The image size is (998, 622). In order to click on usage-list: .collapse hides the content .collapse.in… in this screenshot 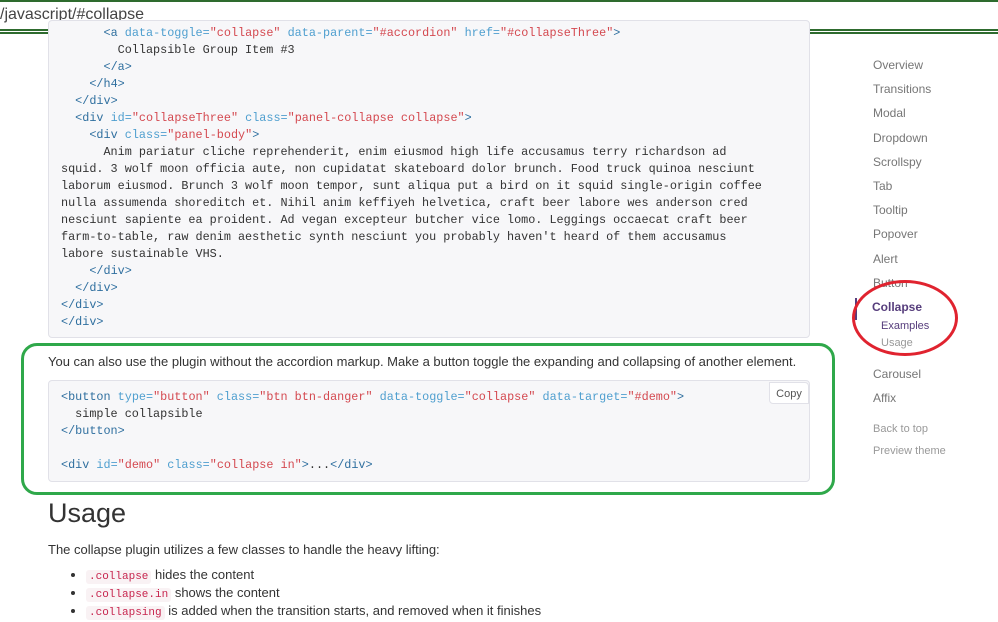, I will do `click(294, 593)`.